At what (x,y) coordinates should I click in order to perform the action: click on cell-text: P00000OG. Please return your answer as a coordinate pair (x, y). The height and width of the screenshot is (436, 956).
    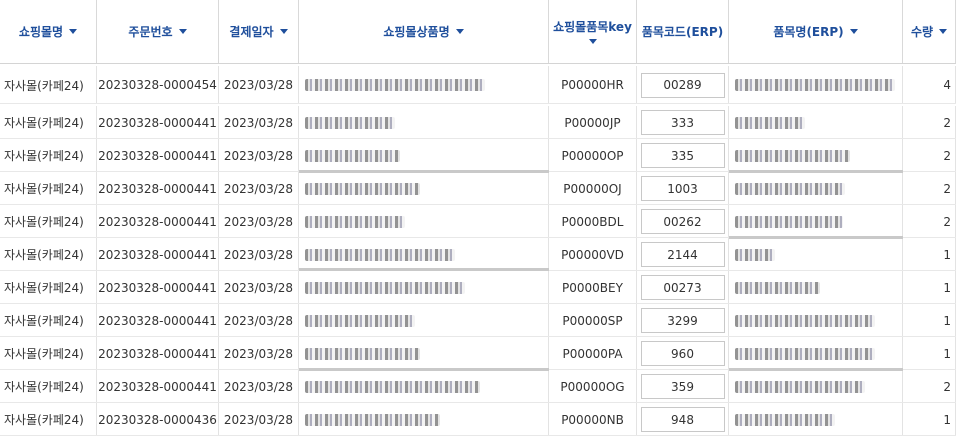
    Looking at the image, I should click on (592, 386).